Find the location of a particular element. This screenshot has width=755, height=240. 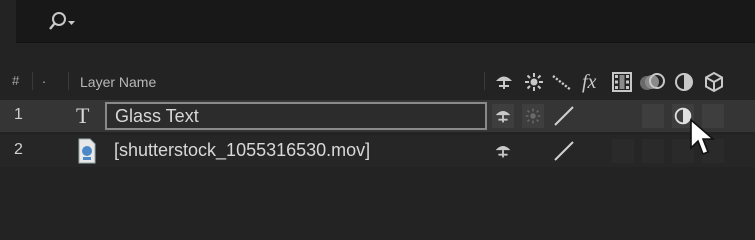

frame-blending-icon is located at coordinates (622, 82).